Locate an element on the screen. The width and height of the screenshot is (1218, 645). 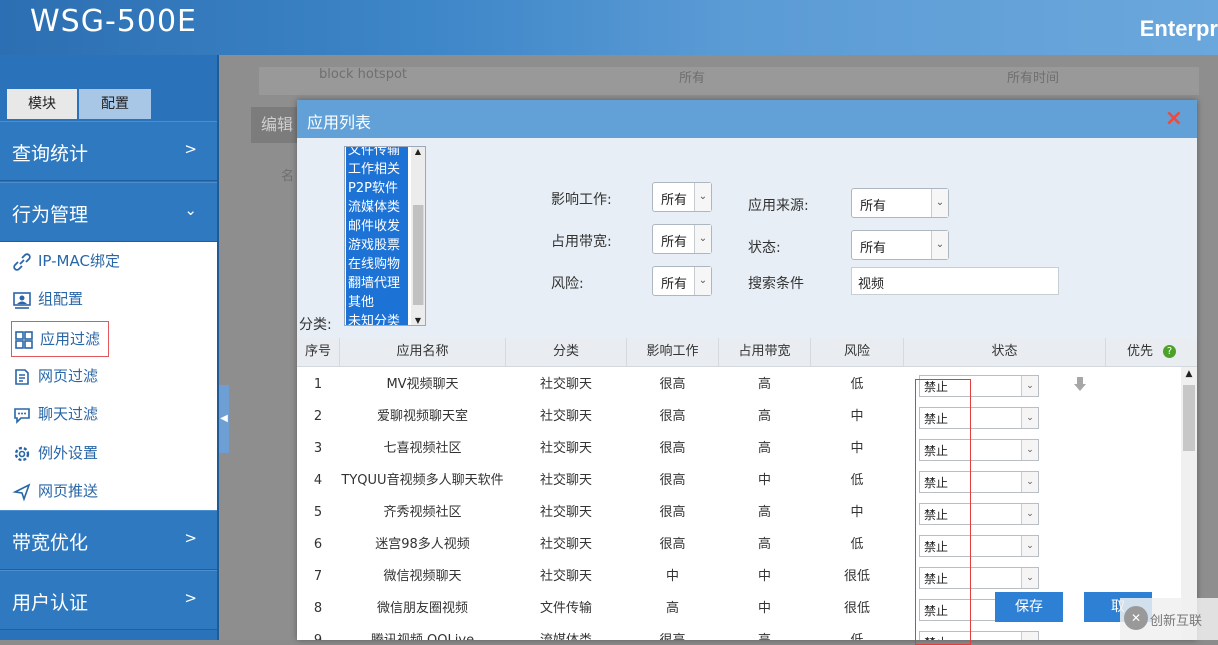
category-option: 流媒体类 is located at coordinates (377, 207).